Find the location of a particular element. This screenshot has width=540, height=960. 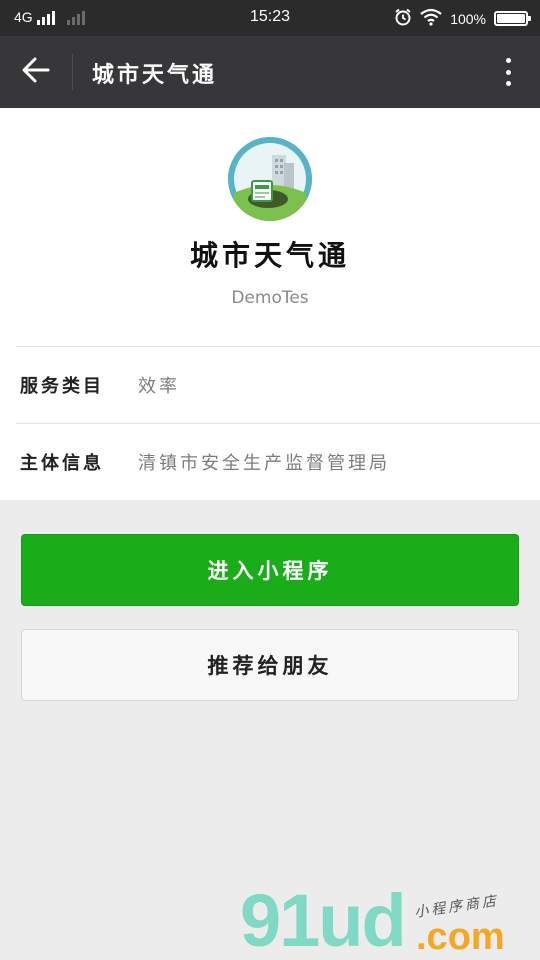

info-row-entity: 主体信息 清镇市安全生产监督管理局 is located at coordinates (270, 462).